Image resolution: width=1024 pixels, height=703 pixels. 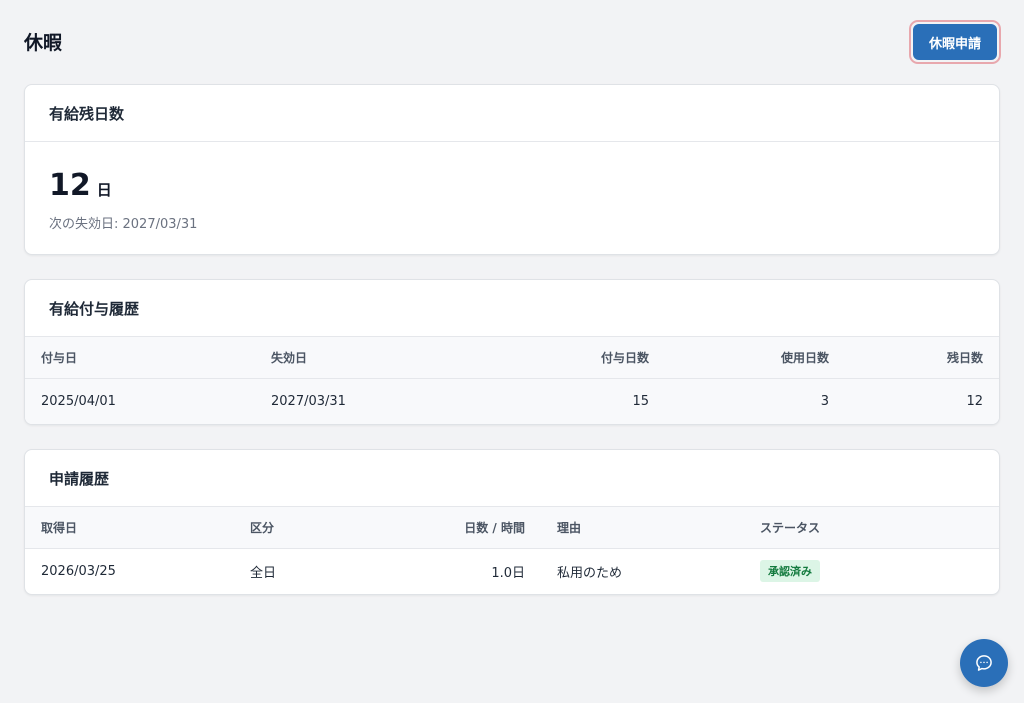 I want to click on table-header-row: 付与日 失効日 付与日数 使用日数 残日数, so click(x=512, y=358).